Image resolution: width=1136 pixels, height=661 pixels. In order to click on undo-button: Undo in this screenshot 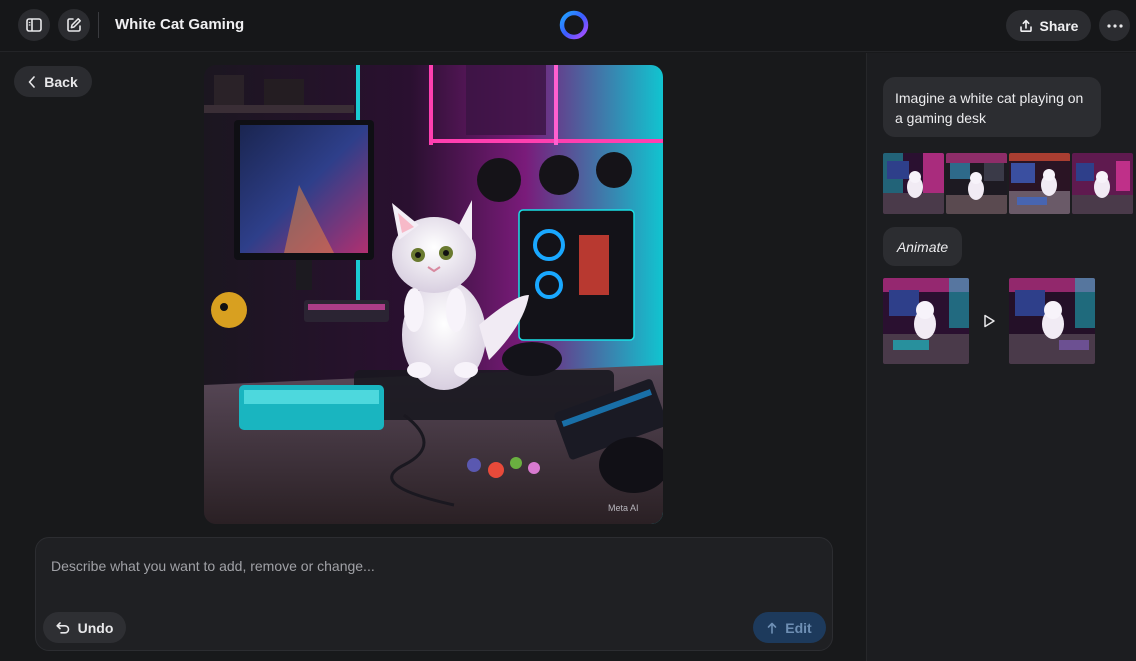, I will do `click(84, 627)`.